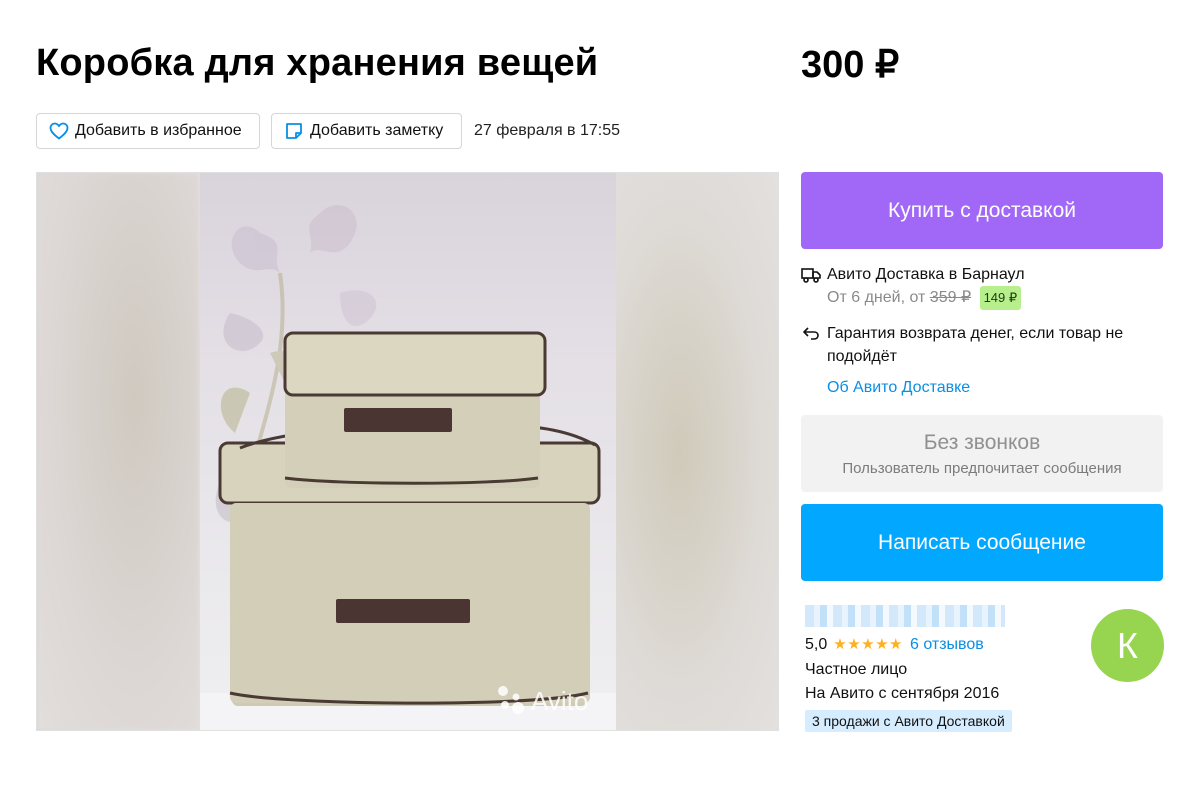 This screenshot has height=790, width=1200. I want to click on delivery-price-badge: 149 ₽, so click(1000, 298).